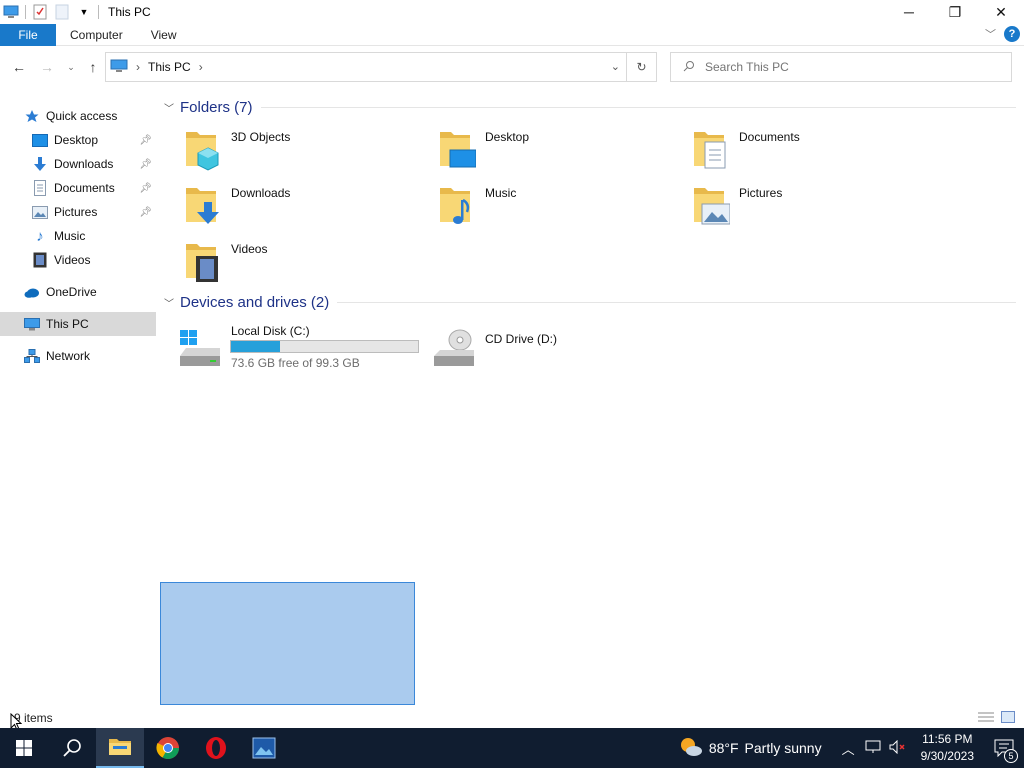 This screenshot has height=768, width=1024. I want to click on folder-3d-objects: 3D Objects, so click(285, 151).